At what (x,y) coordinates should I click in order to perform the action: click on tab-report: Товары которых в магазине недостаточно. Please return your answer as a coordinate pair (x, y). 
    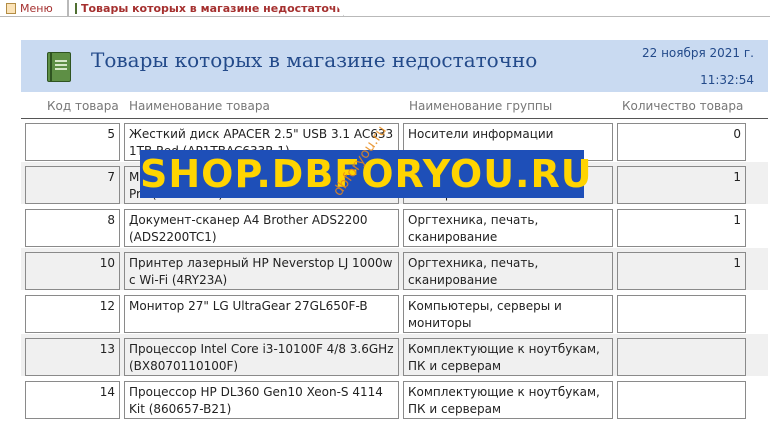
    Looking at the image, I should click on (206, 8).